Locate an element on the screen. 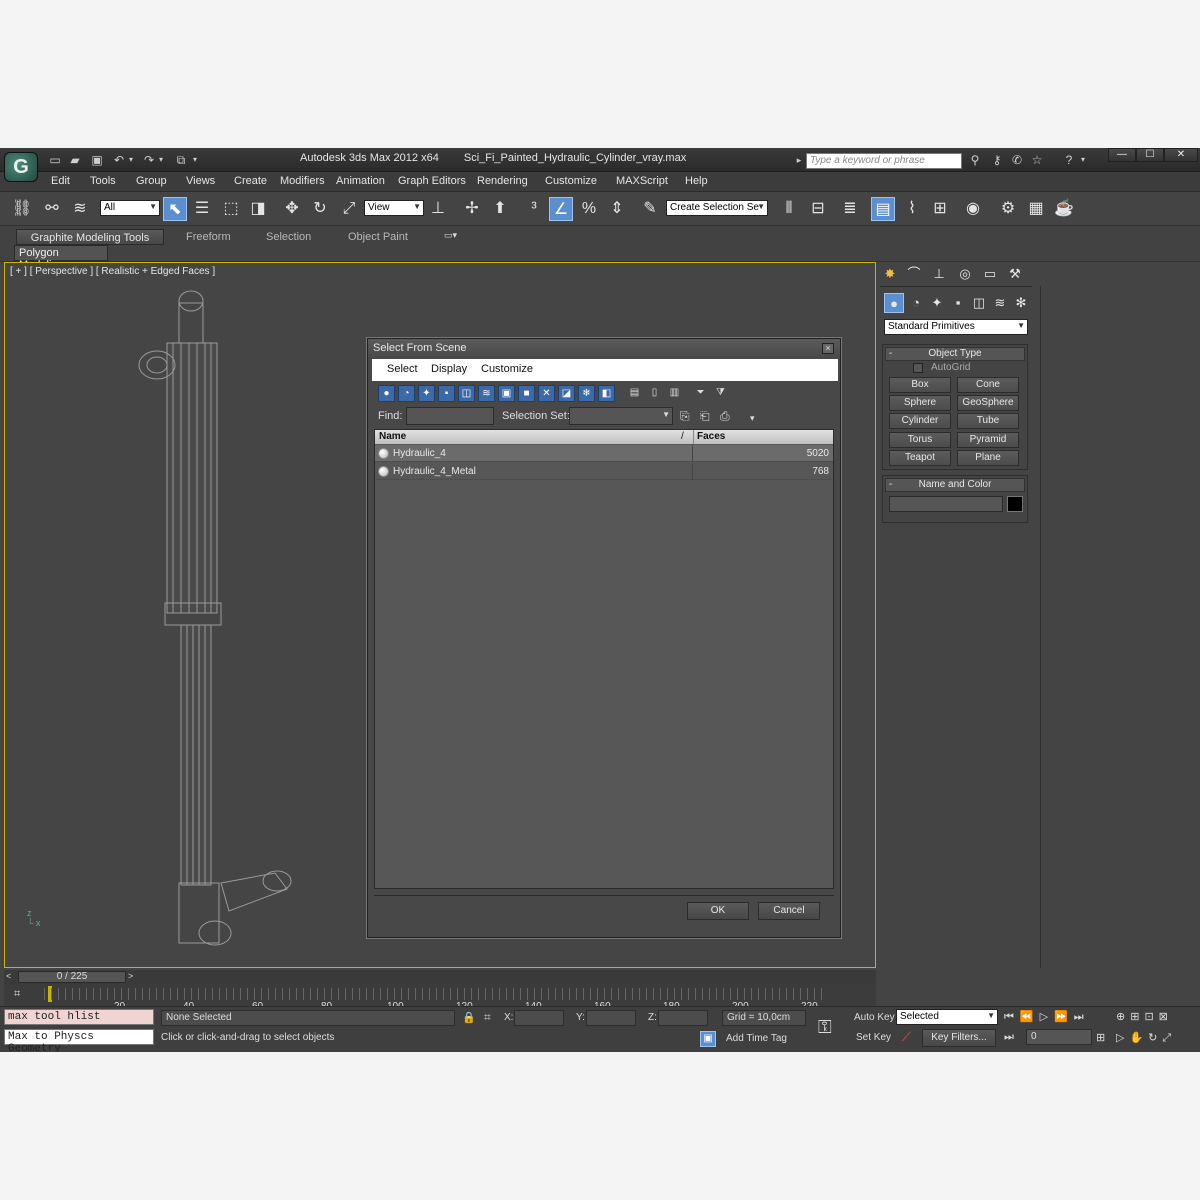  plane-button: Plane is located at coordinates (988, 458).